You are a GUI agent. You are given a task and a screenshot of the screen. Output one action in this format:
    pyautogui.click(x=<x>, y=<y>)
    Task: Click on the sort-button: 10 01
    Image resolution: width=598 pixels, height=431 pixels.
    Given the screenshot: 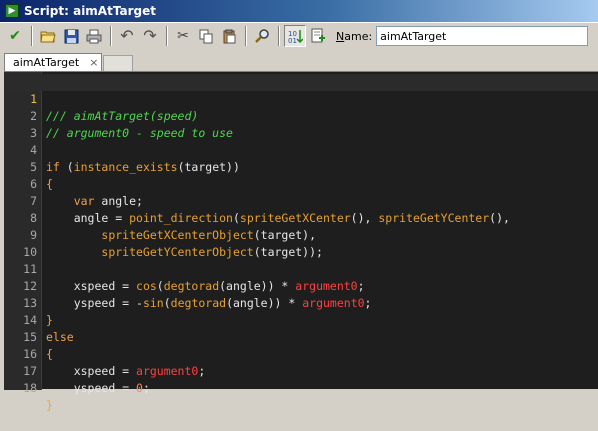 What is the action you would take?
    pyautogui.click(x=295, y=36)
    